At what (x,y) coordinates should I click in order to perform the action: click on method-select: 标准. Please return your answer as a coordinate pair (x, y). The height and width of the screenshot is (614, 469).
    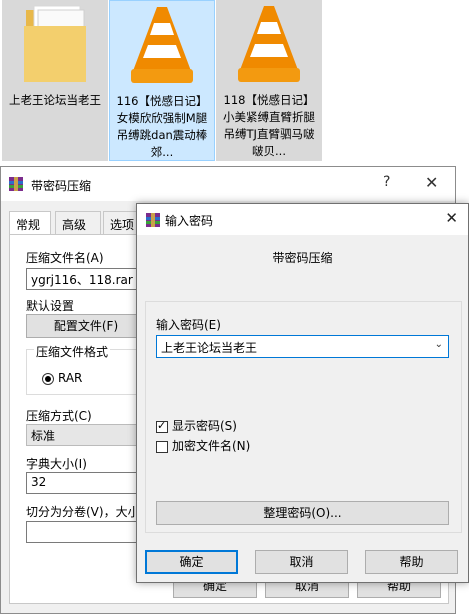
    Looking at the image, I should click on (86, 435).